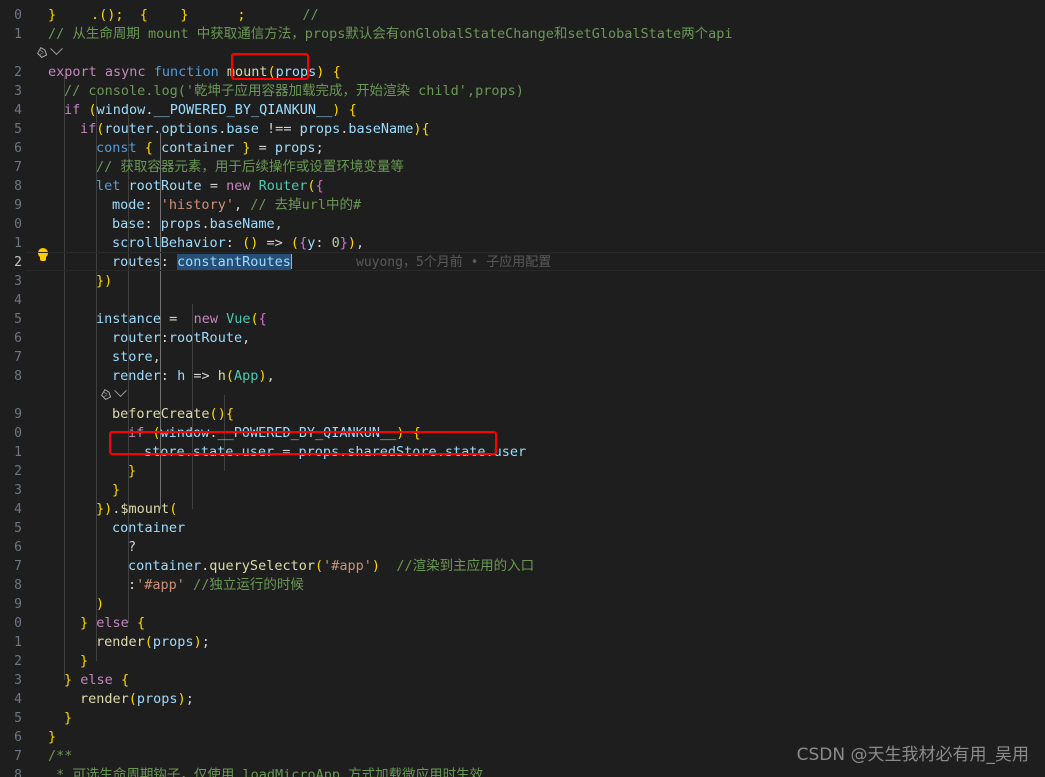 The height and width of the screenshot is (777, 1045). I want to click on code-line: instance = new Vue({, so click(181, 319).